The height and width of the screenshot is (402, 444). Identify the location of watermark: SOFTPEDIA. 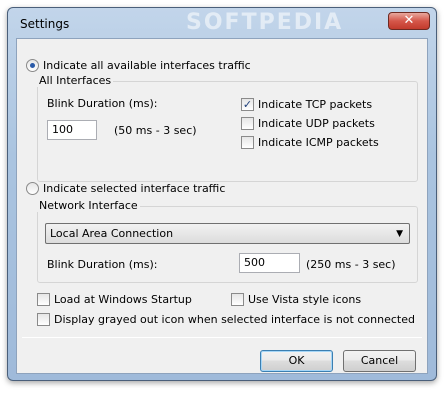
(265, 22).